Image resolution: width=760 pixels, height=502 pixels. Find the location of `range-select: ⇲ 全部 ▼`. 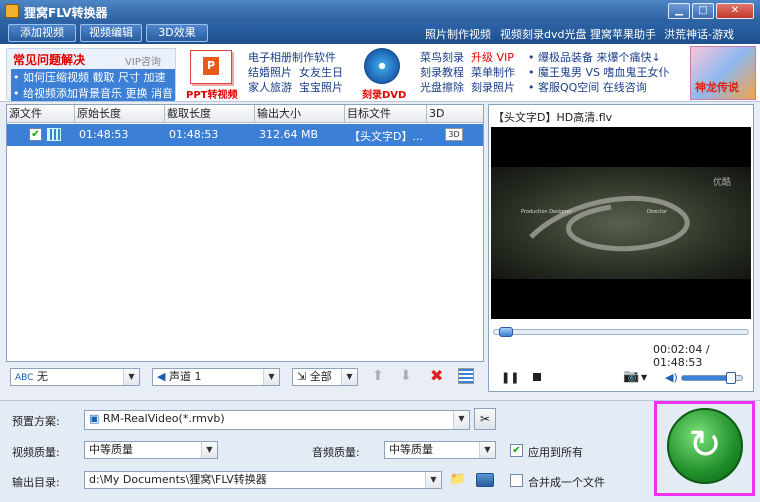

range-select: ⇲ 全部 ▼ is located at coordinates (325, 377).